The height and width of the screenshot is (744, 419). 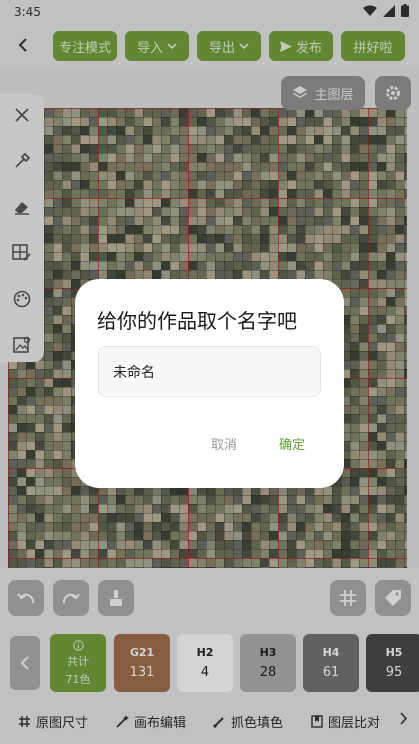 What do you see at coordinates (209, 371) in the screenshot?
I see `artwork-name-input` at bounding box center [209, 371].